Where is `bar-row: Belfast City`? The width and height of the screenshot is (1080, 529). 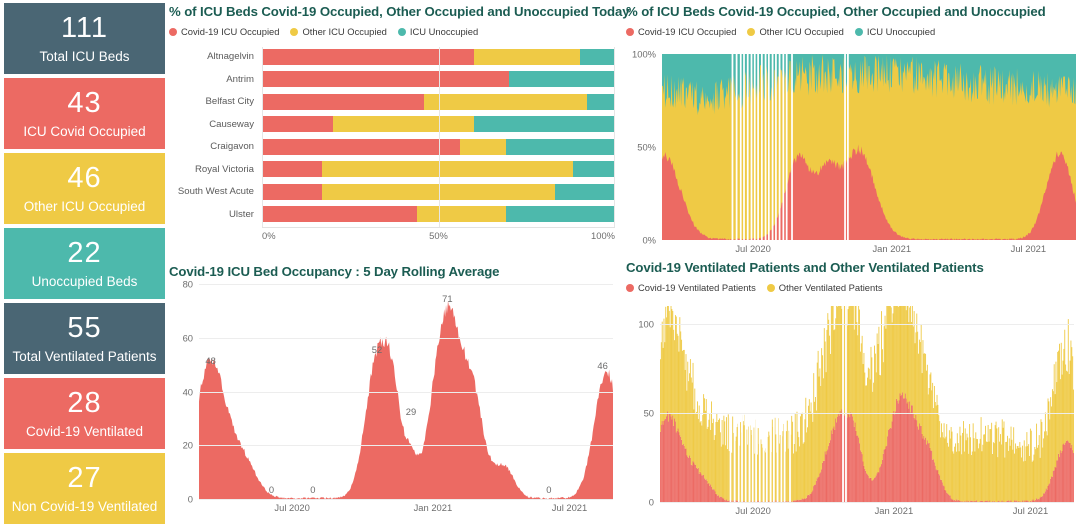
bar-row: Belfast City is located at coordinates (392, 101).